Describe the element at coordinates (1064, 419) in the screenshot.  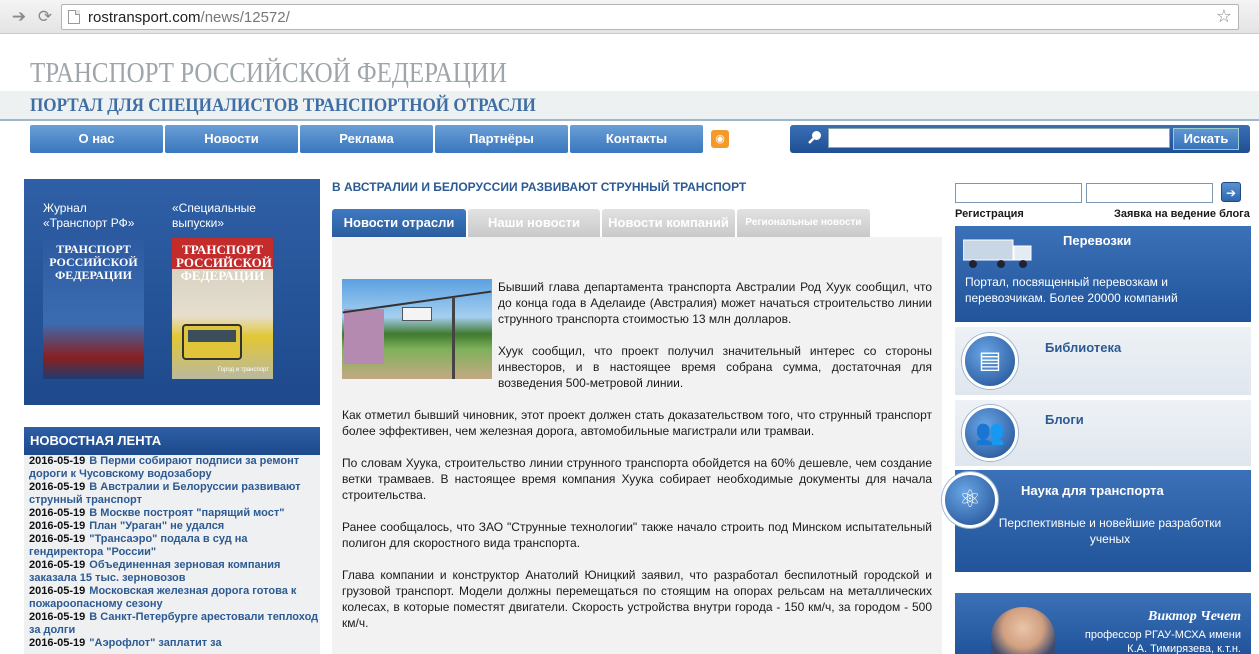
I see `blogs-title: Блоги` at that location.